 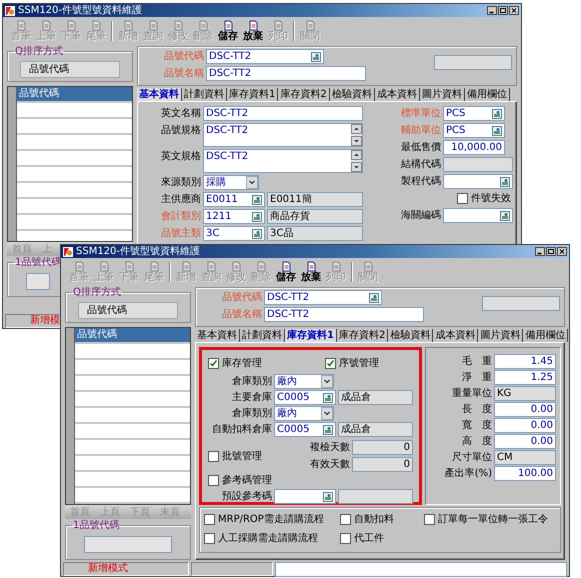 What do you see at coordinates (231, 182) in the screenshot?
I see `select-field: 採購` at bounding box center [231, 182].